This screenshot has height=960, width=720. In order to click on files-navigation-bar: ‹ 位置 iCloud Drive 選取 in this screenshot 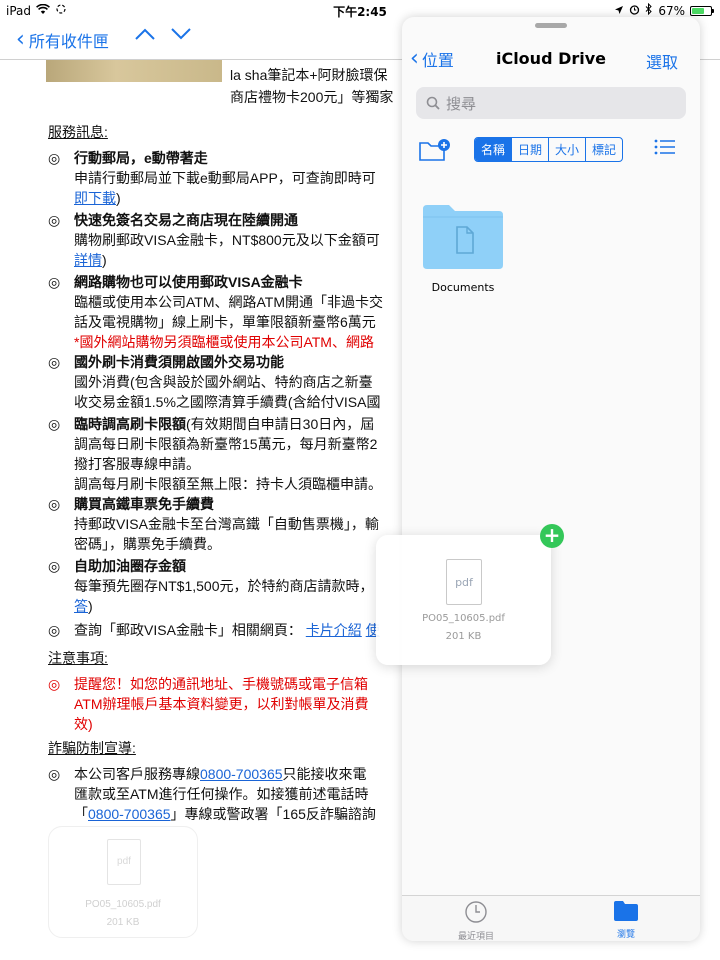, I will do `click(551, 60)`.